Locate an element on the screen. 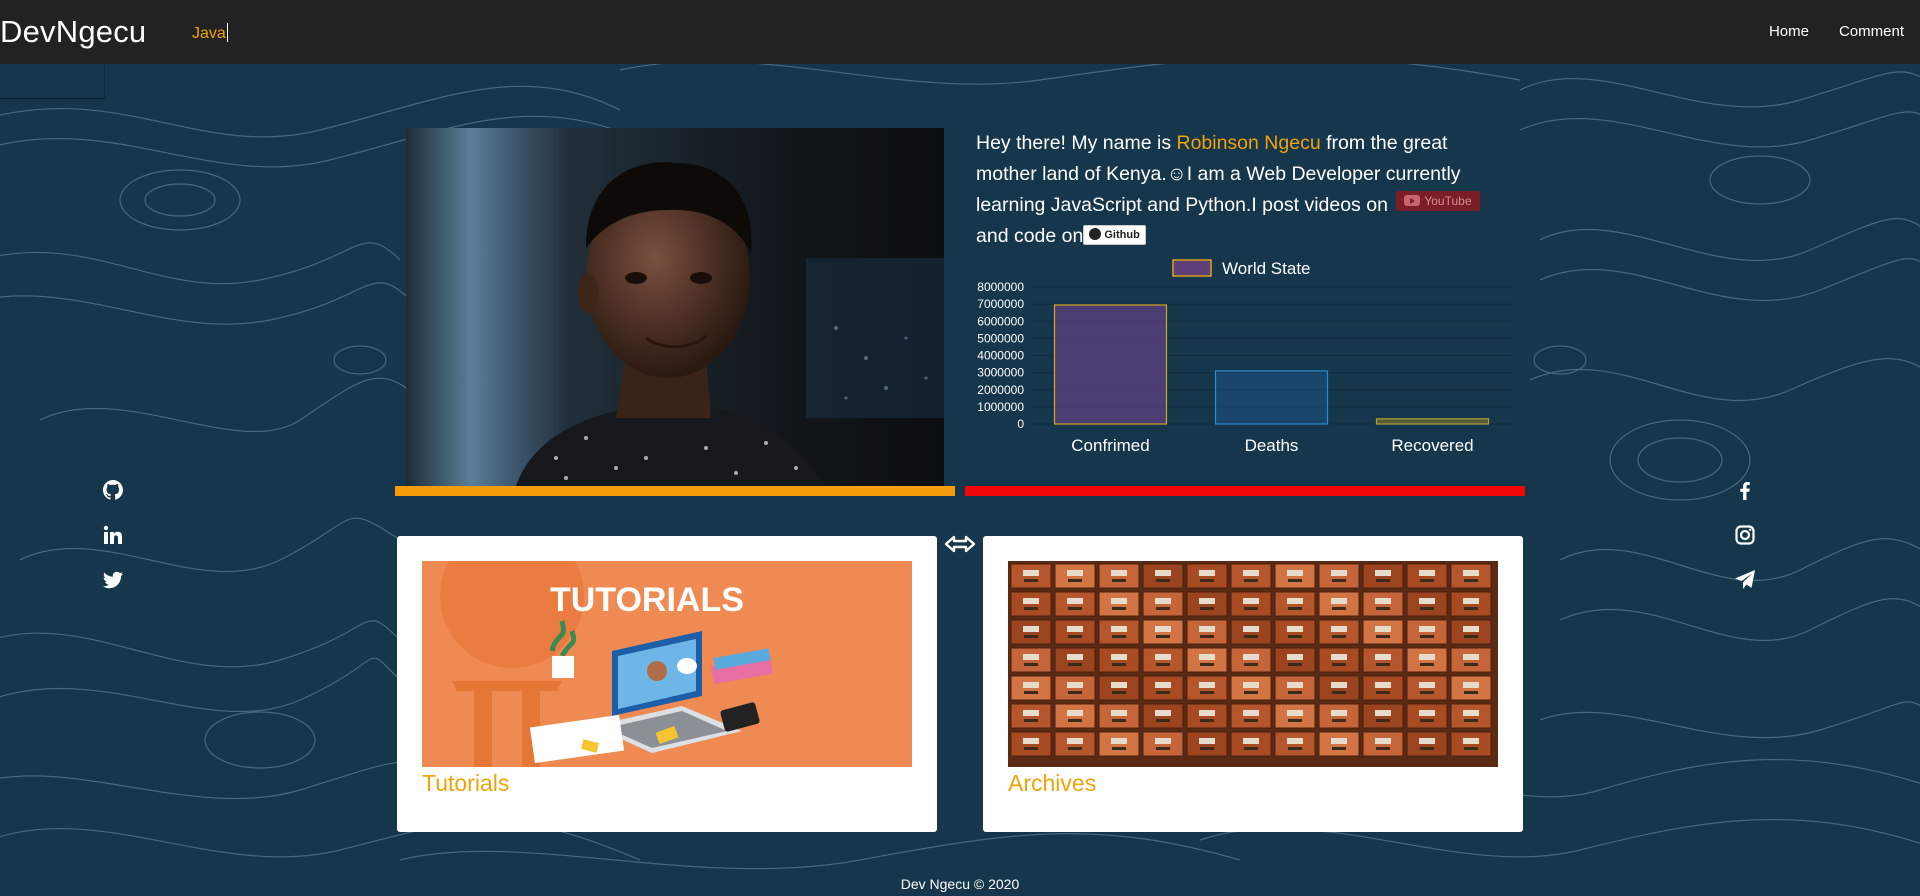  tutorials-card-title: Tutorials is located at coordinates (465, 783).